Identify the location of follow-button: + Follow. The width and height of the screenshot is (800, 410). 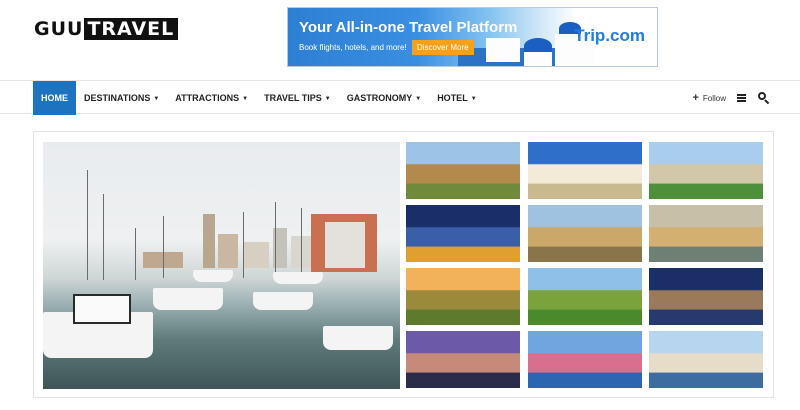
(709, 98).